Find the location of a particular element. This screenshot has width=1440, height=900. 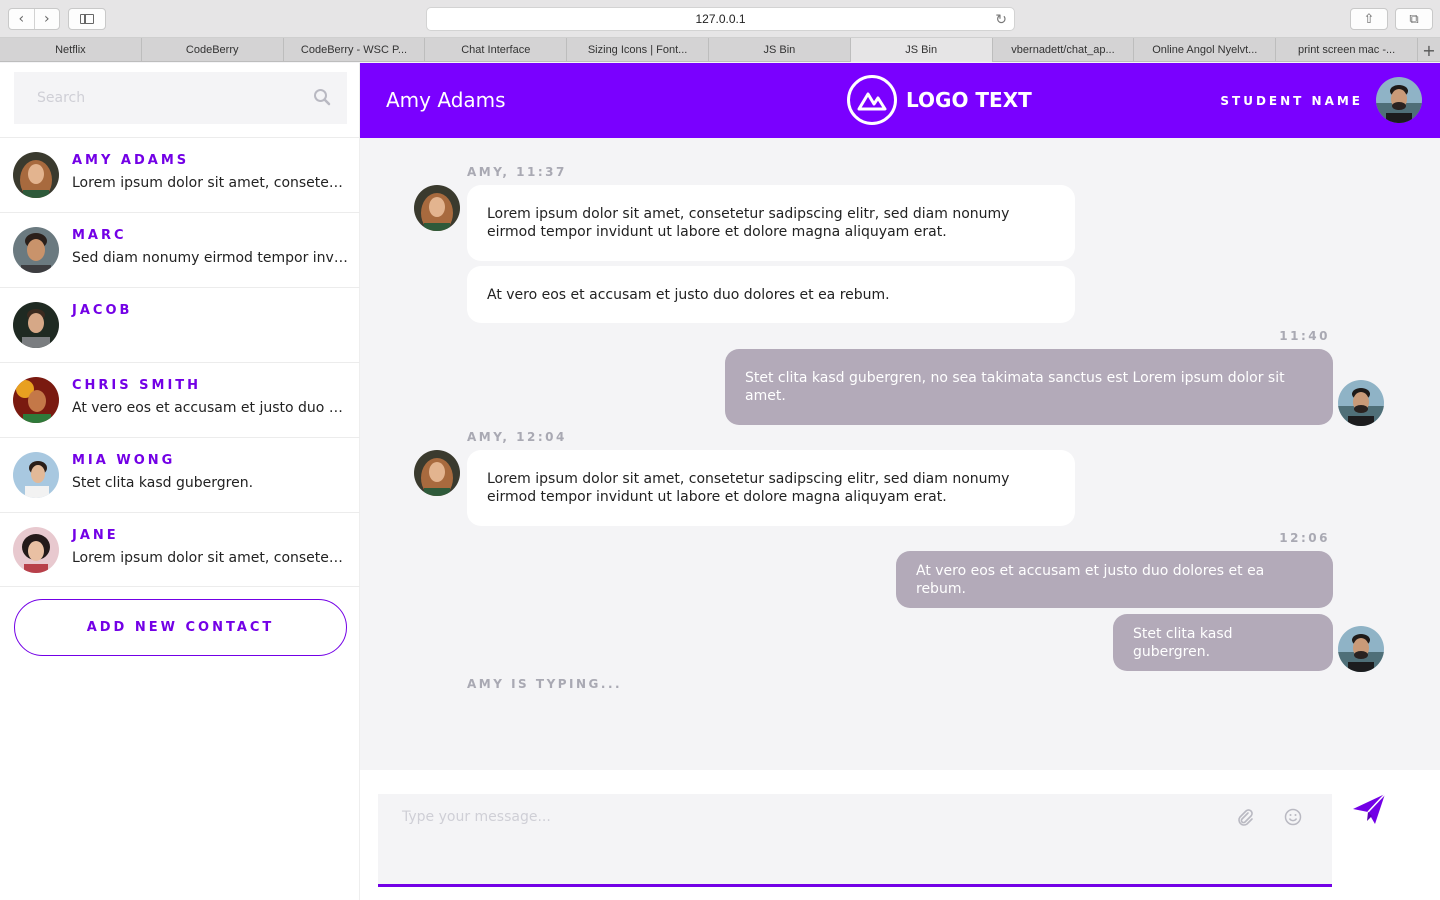

tabs-overview-button: ⧉ is located at coordinates (1414, 19).